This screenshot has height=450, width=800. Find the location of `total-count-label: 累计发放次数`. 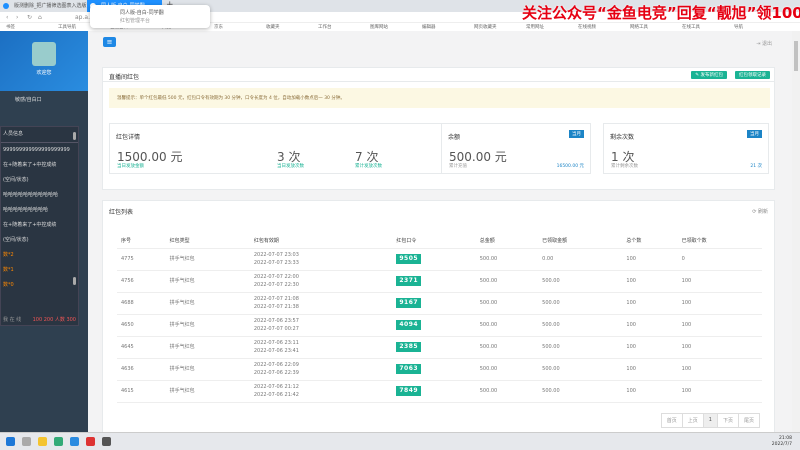

total-count-label: 累计发放次数 is located at coordinates (368, 166).